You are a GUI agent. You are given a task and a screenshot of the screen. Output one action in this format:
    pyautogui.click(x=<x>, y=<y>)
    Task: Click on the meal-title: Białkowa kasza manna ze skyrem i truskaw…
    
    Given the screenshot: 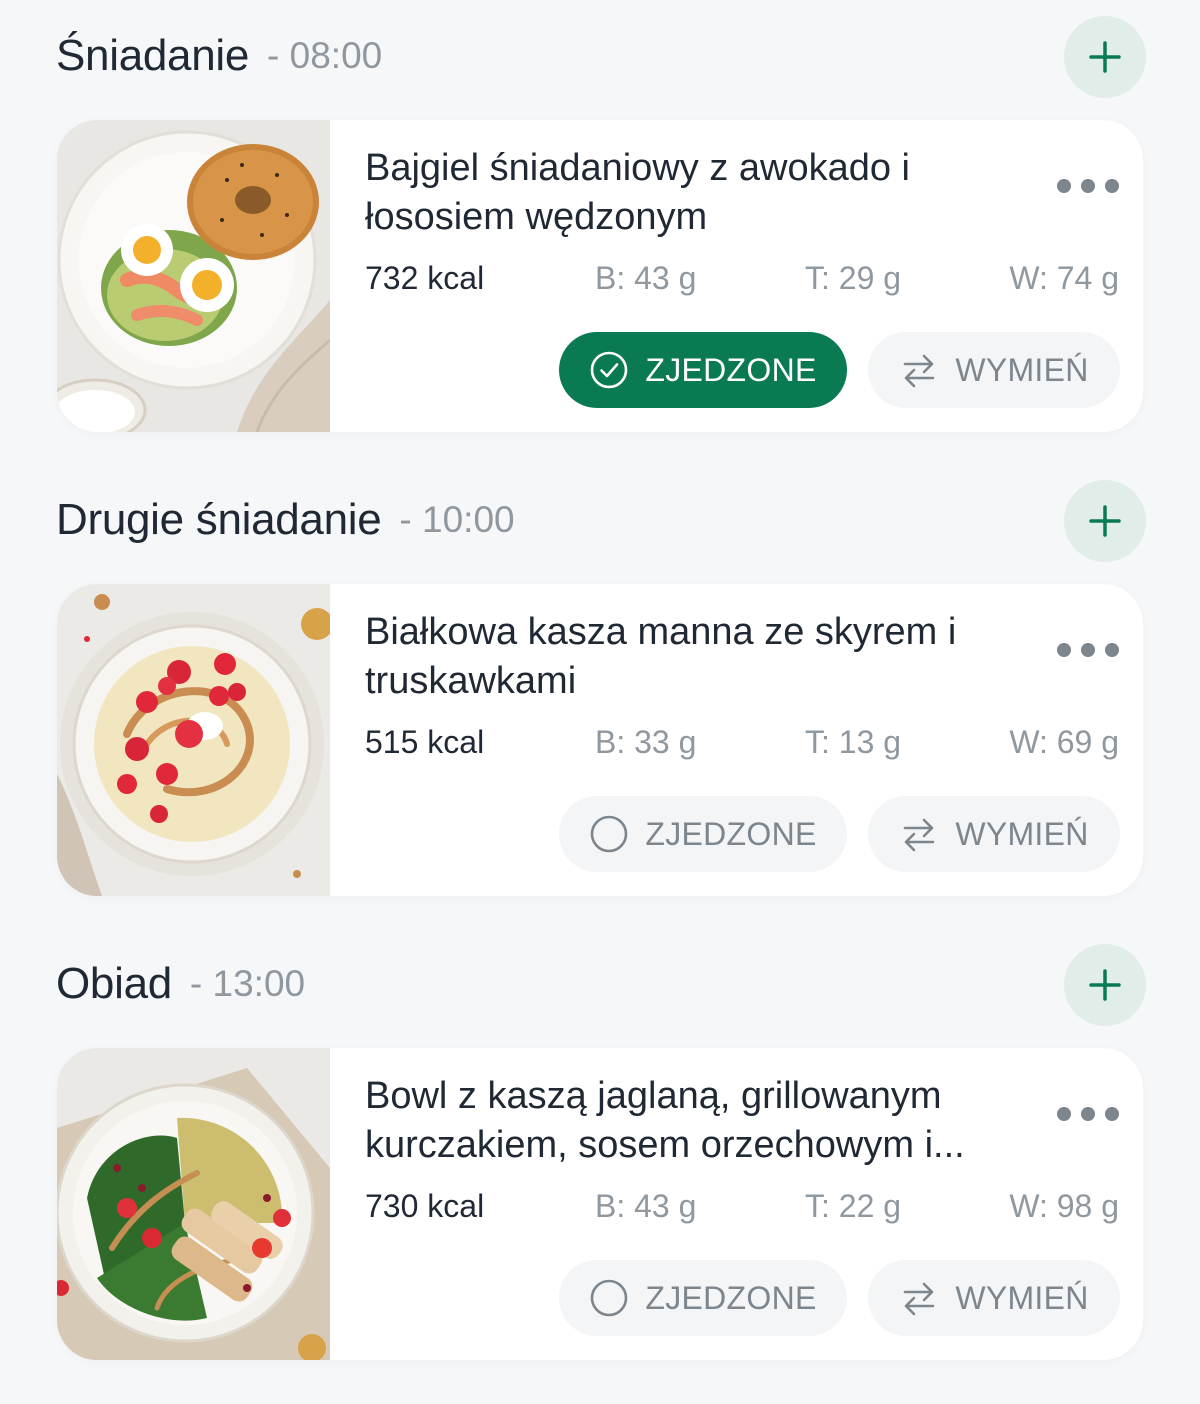 What is the action you would take?
    pyautogui.click(x=695, y=657)
    